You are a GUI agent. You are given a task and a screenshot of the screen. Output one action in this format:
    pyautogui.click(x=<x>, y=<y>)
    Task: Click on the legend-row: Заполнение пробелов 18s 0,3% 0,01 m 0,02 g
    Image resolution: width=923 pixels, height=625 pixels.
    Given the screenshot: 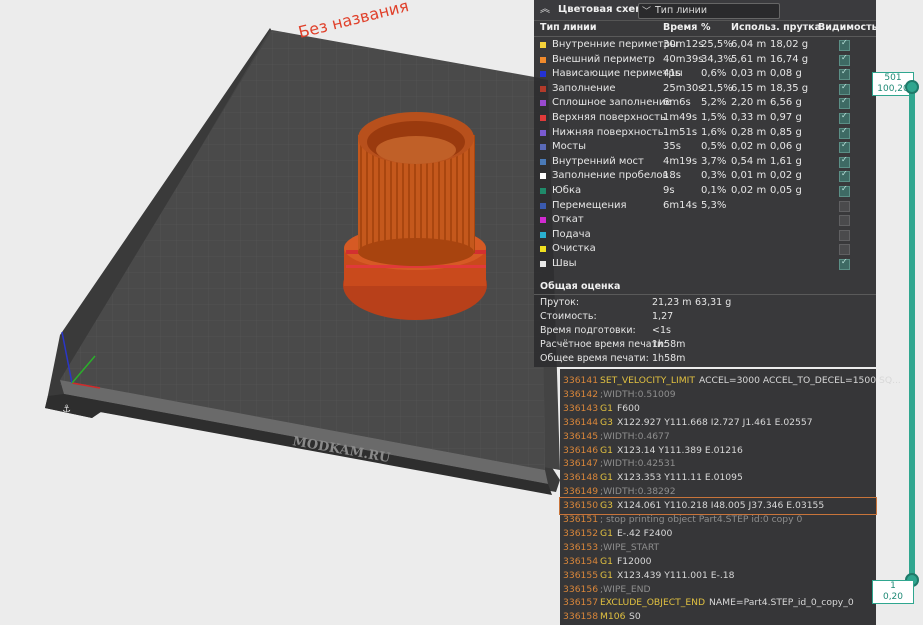 What is the action you would take?
    pyautogui.click(x=705, y=176)
    